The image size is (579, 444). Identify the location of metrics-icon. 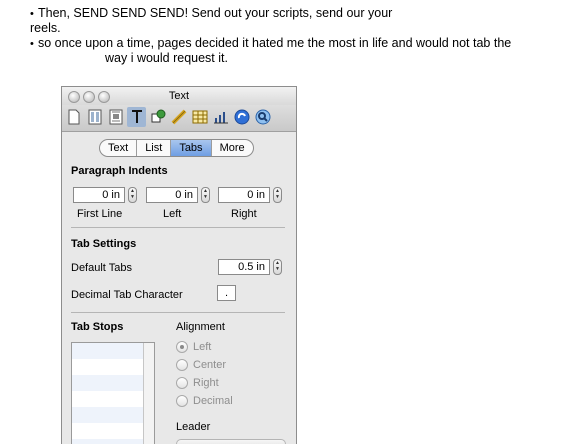
(178, 117).